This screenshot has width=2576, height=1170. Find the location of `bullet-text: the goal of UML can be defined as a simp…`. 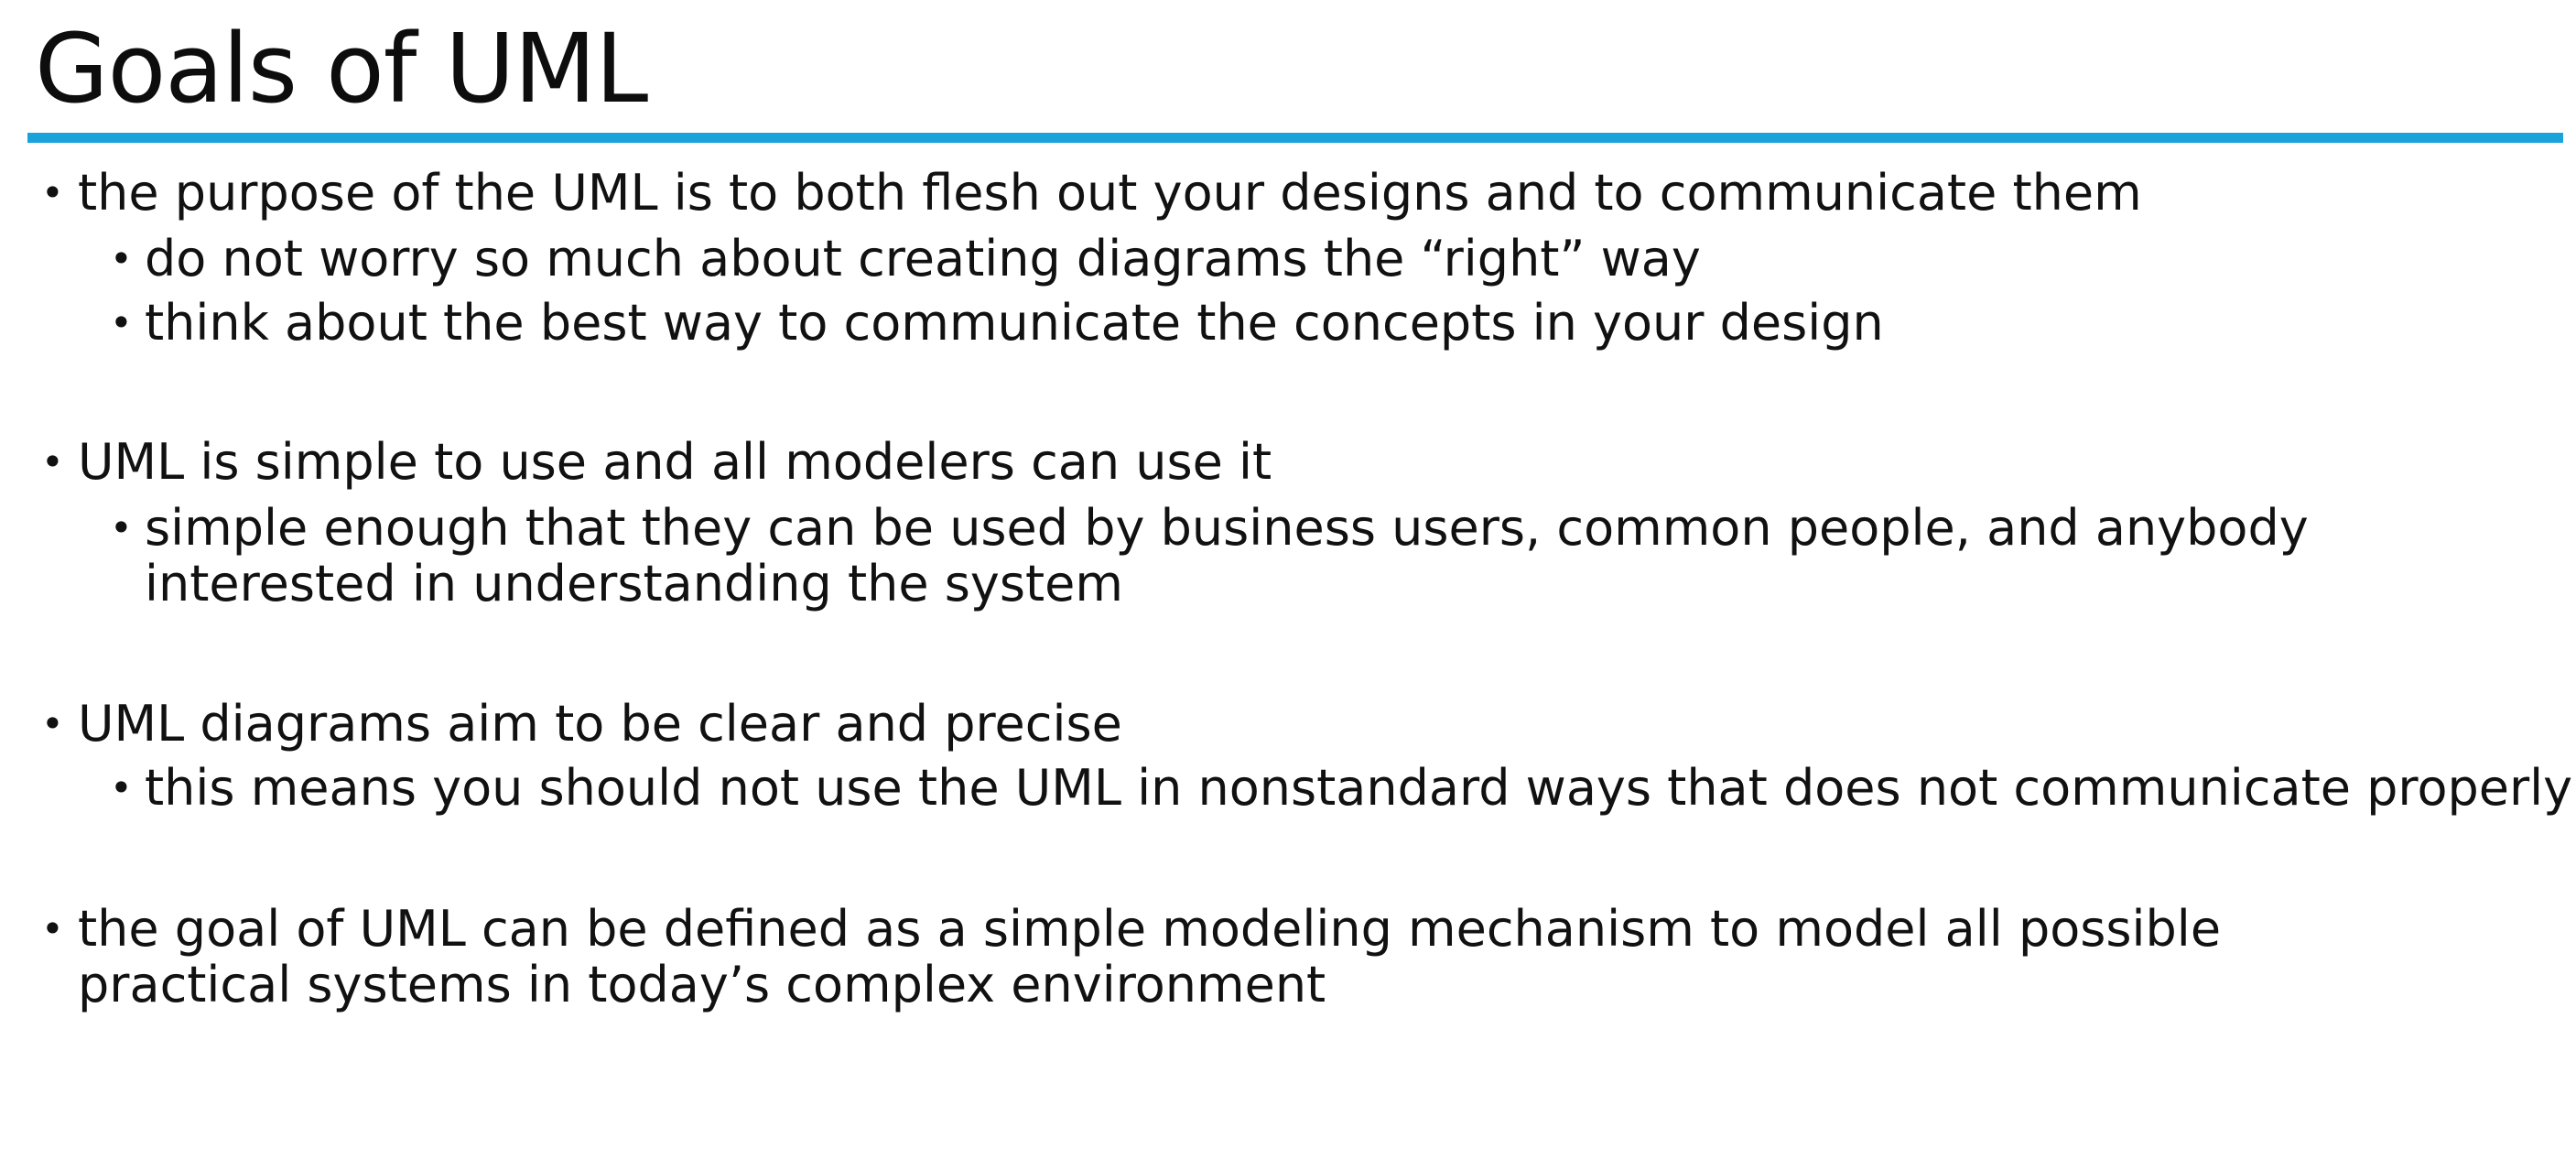

bullet-text: the goal of UML can be defined as a simp… is located at coordinates (1150, 956).